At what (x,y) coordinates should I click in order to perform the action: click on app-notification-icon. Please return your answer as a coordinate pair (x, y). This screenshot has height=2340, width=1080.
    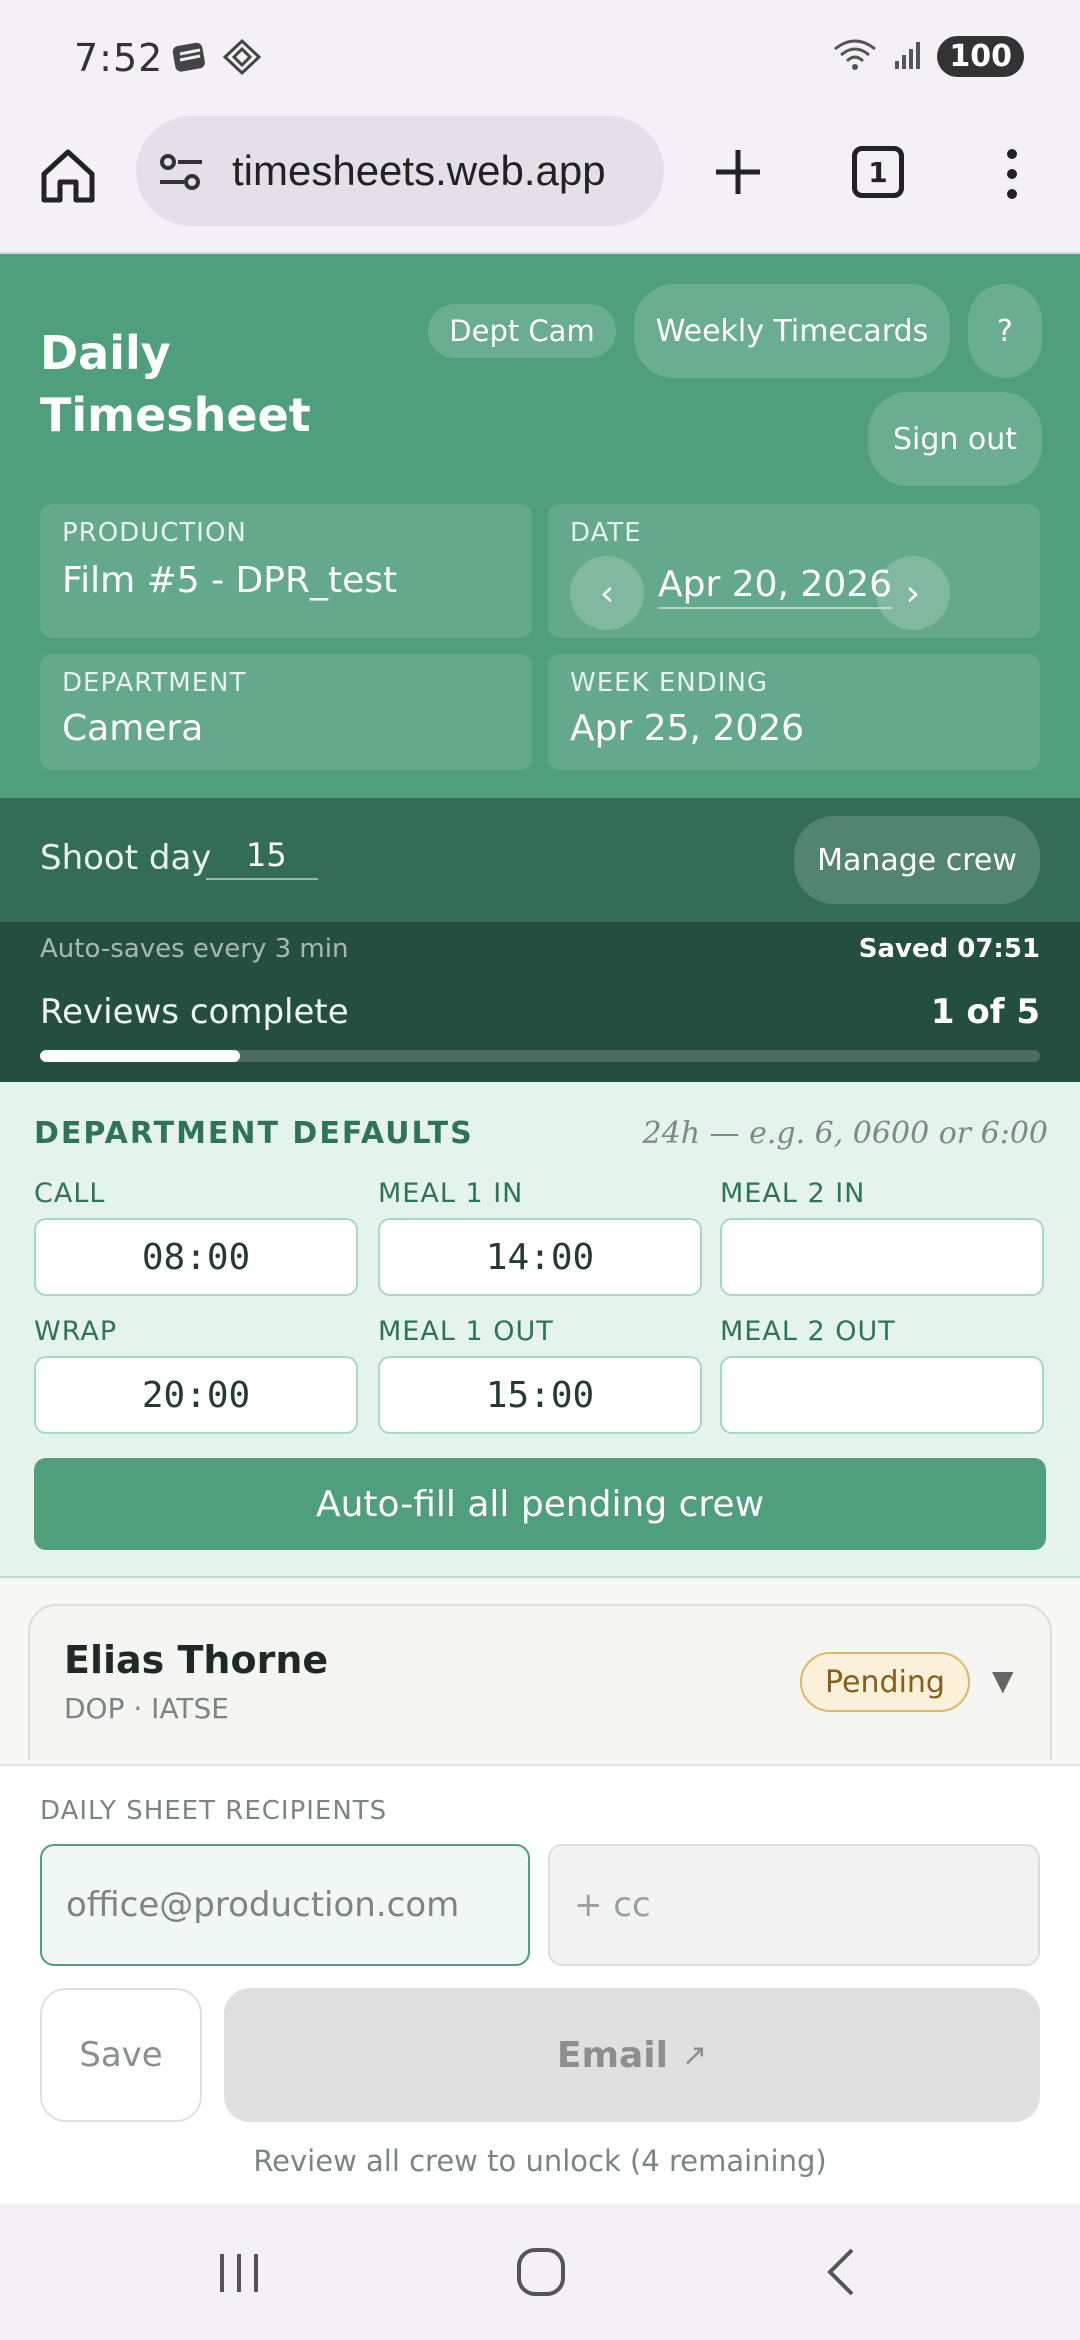
    Looking at the image, I should click on (190, 57).